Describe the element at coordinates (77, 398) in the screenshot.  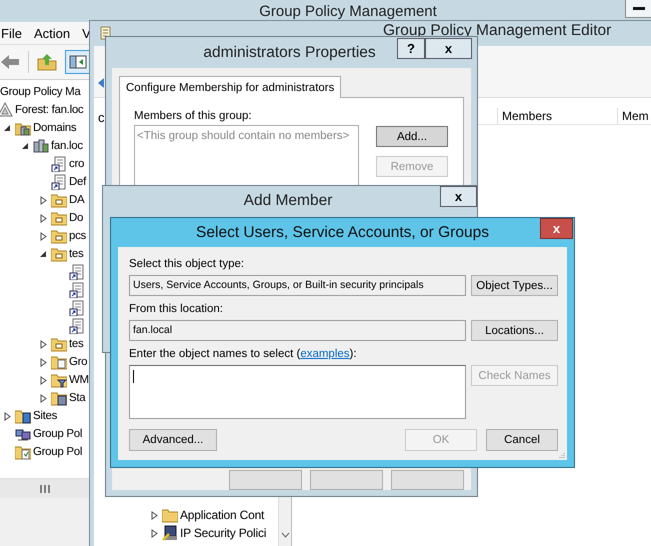
I see `tree-item: Sta` at that location.